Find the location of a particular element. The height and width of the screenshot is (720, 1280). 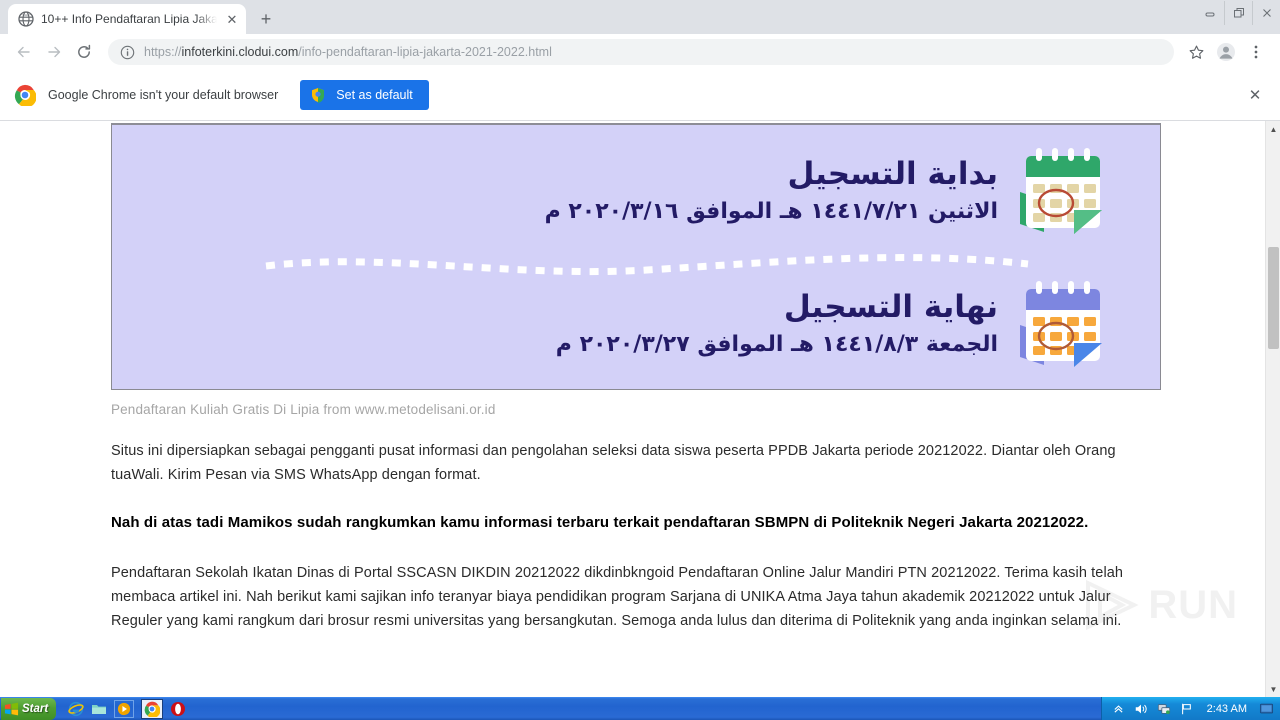

site-info-icon is located at coordinates (127, 52).